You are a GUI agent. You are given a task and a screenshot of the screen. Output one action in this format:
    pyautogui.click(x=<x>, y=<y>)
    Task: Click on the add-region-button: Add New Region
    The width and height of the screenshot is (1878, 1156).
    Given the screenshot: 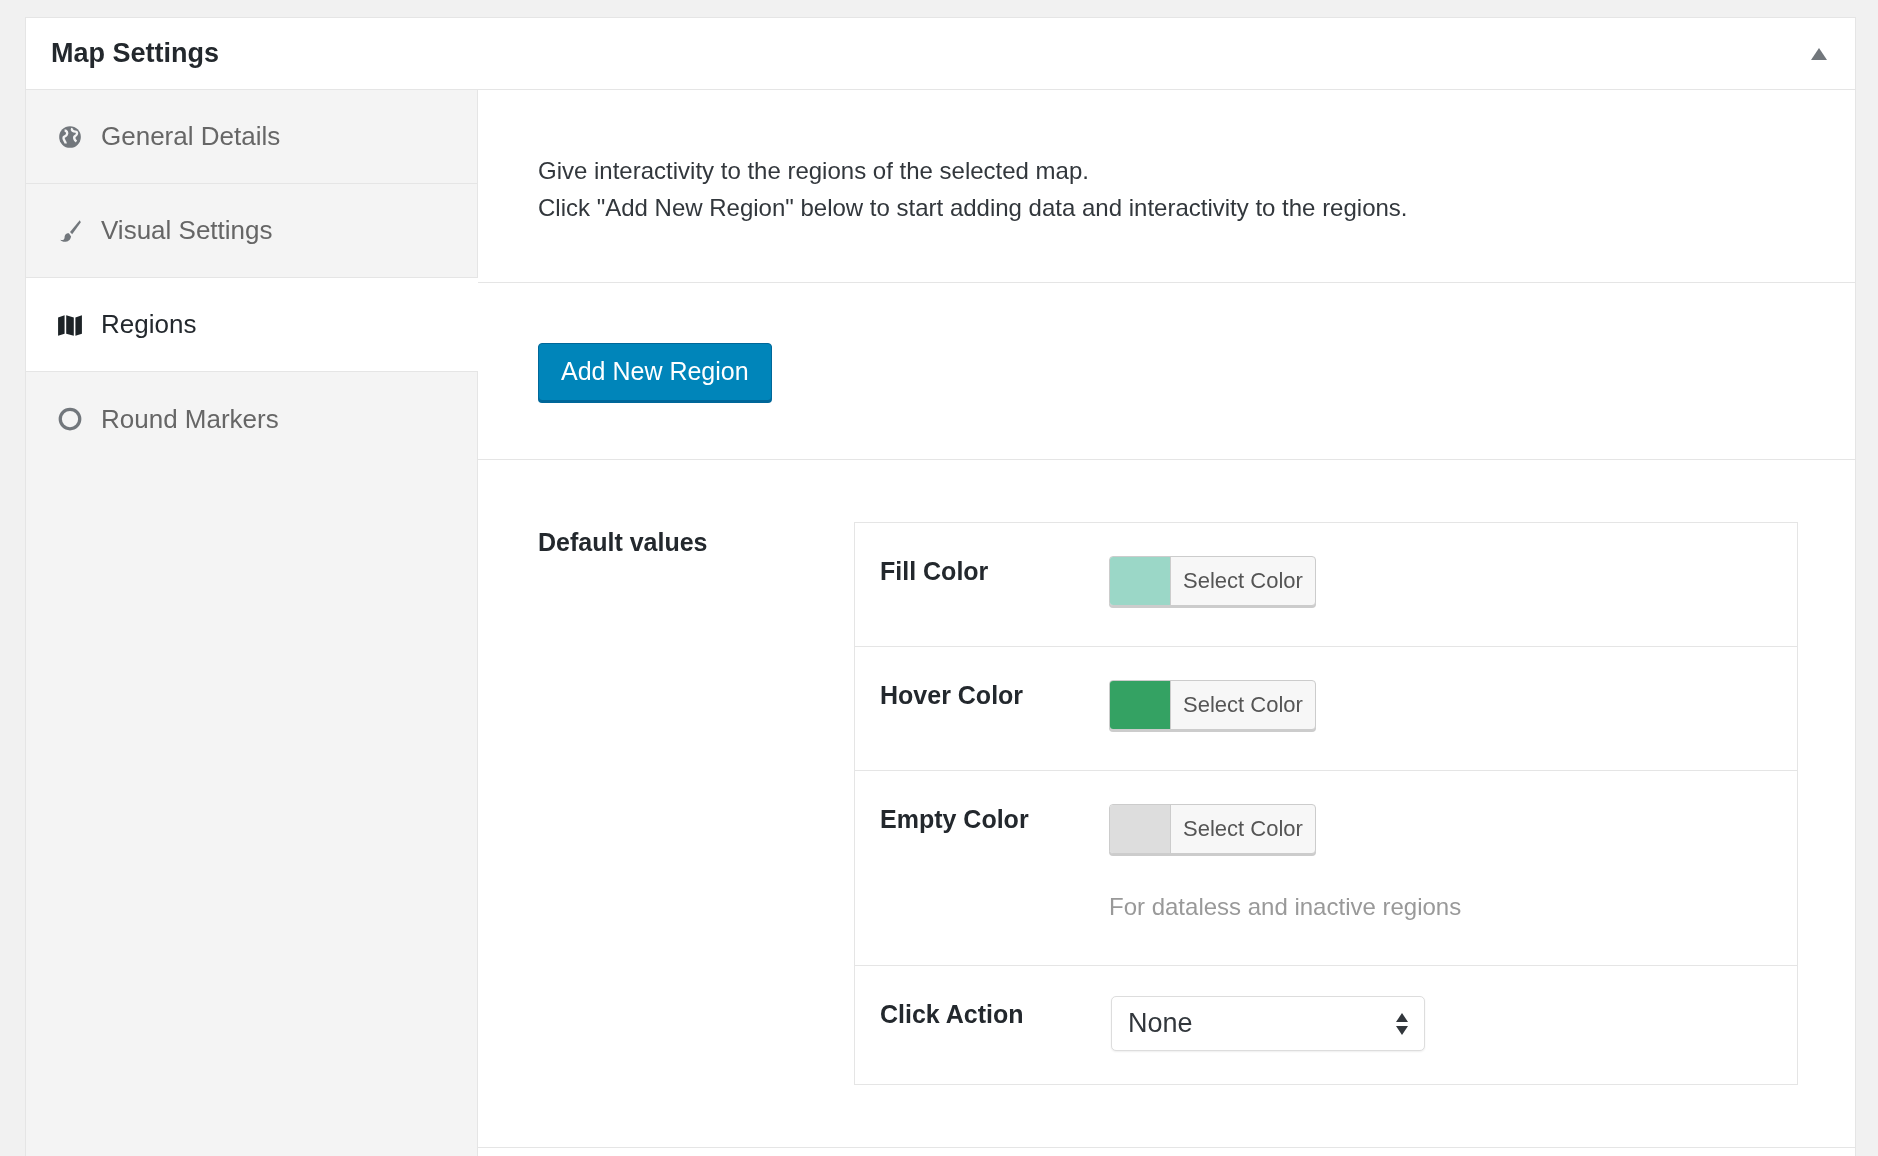 What is the action you would take?
    pyautogui.click(x=655, y=372)
    